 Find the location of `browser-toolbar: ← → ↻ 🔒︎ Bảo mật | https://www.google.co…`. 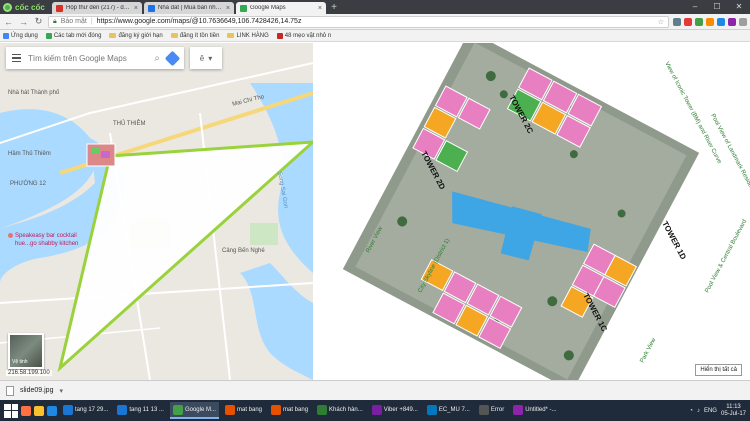

browser-toolbar: ← → ↻ 🔒︎ Bảo mật | https://www.google.co… is located at coordinates (375, 22).